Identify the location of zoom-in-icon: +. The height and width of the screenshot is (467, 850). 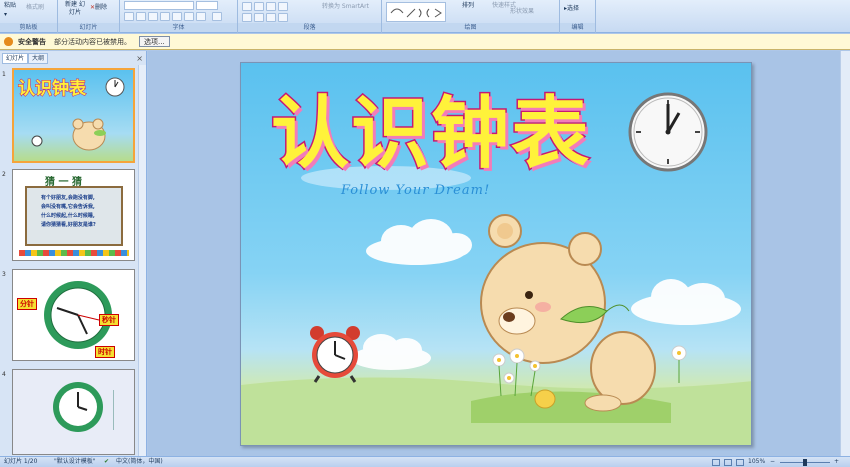
(836, 462).